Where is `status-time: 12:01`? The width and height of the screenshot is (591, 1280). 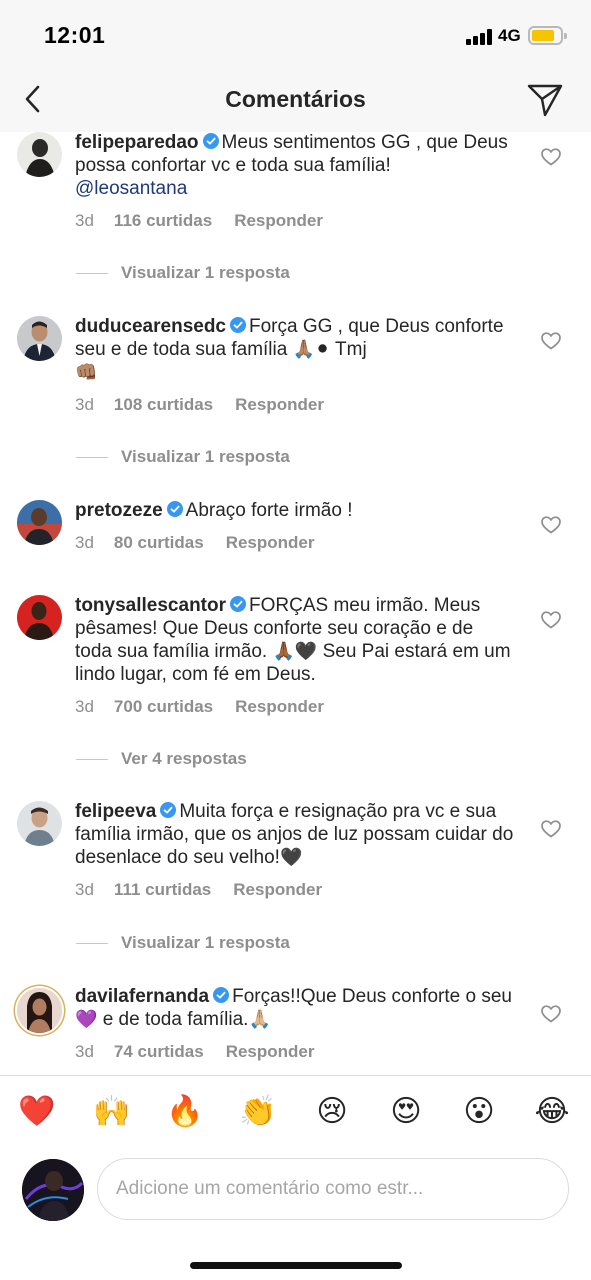
status-time: 12:01 is located at coordinates (75, 35).